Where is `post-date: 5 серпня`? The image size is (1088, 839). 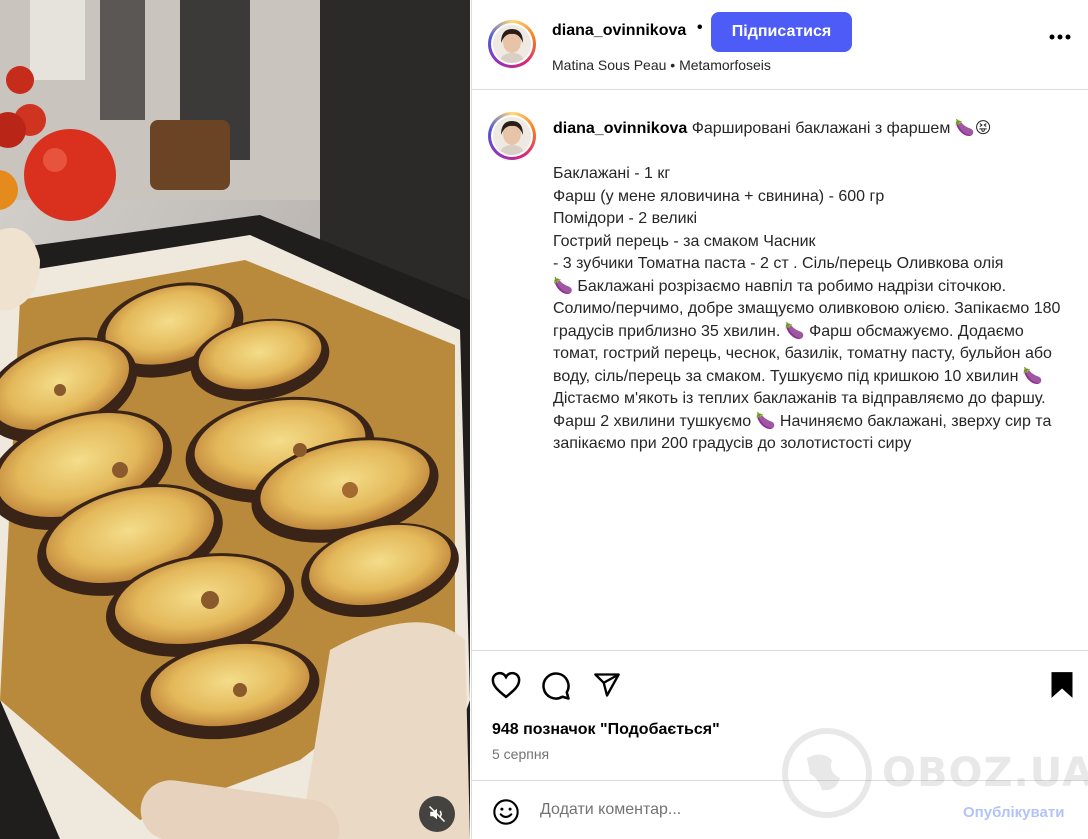 post-date: 5 серпня is located at coordinates (521, 754).